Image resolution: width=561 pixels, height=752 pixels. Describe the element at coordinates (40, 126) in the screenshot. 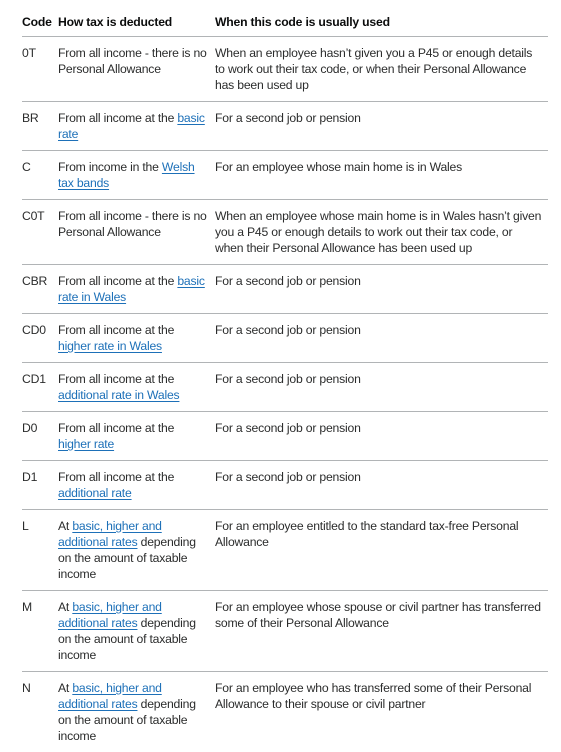

I see `tax-code: BR` at that location.